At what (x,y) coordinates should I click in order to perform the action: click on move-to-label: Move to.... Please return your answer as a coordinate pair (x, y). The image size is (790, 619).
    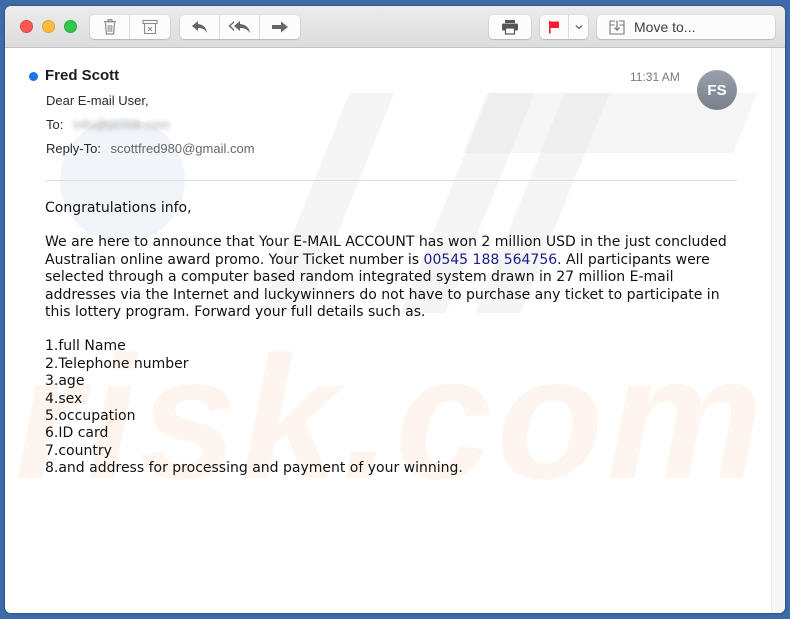
    Looking at the image, I should click on (665, 27).